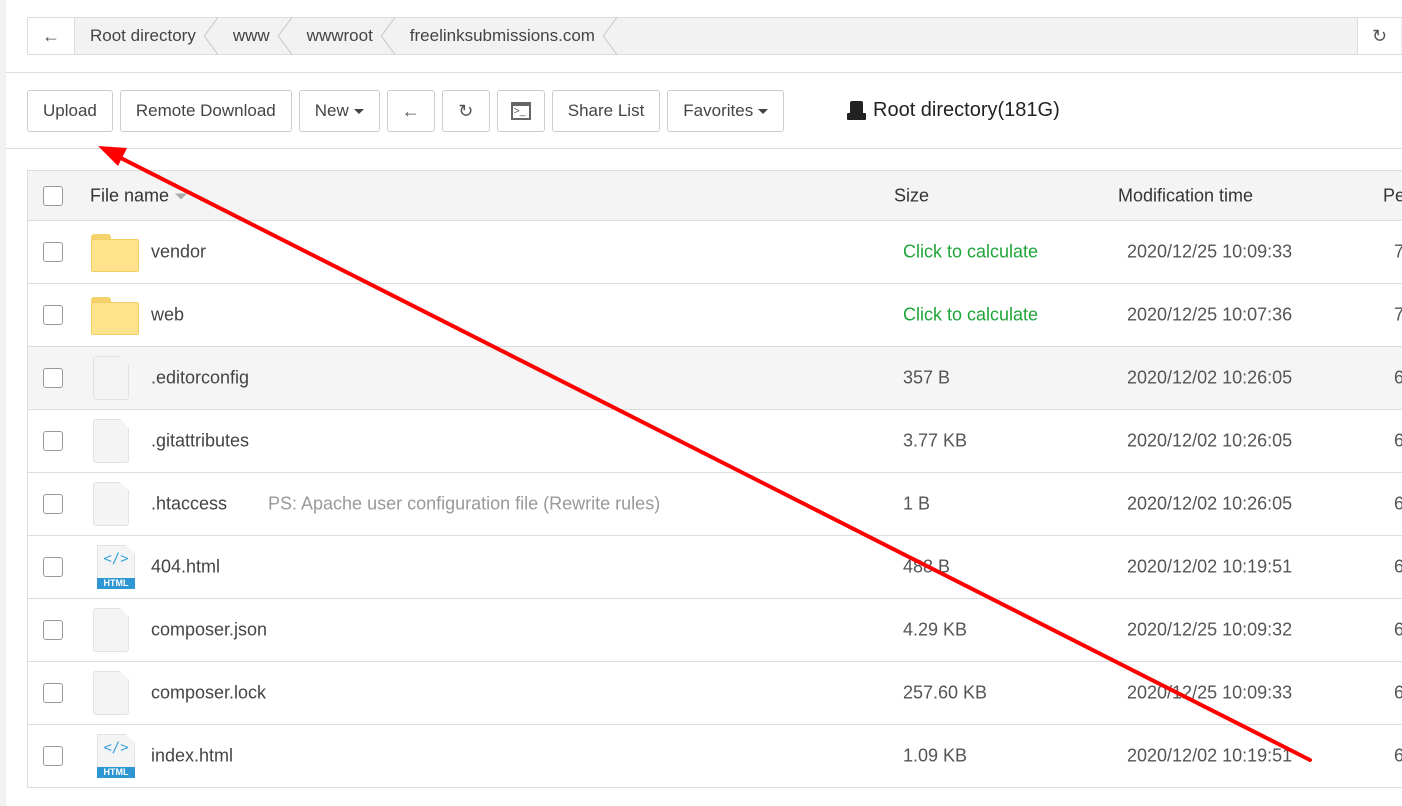  I want to click on file-name-header: File name, so click(130, 195).